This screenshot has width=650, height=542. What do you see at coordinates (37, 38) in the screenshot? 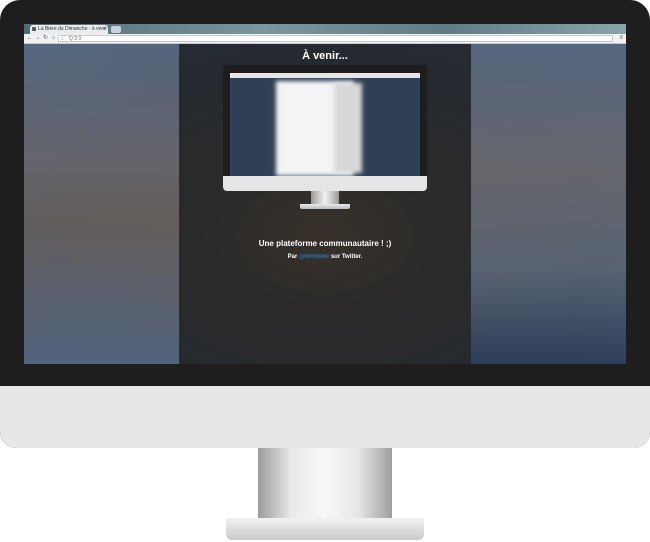
I see `forward-icon: →` at bounding box center [37, 38].